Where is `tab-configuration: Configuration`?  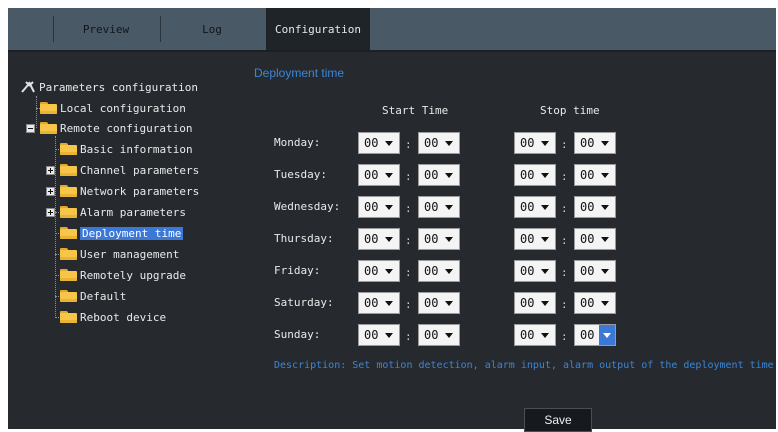 tab-configuration: Configuration is located at coordinates (318, 29).